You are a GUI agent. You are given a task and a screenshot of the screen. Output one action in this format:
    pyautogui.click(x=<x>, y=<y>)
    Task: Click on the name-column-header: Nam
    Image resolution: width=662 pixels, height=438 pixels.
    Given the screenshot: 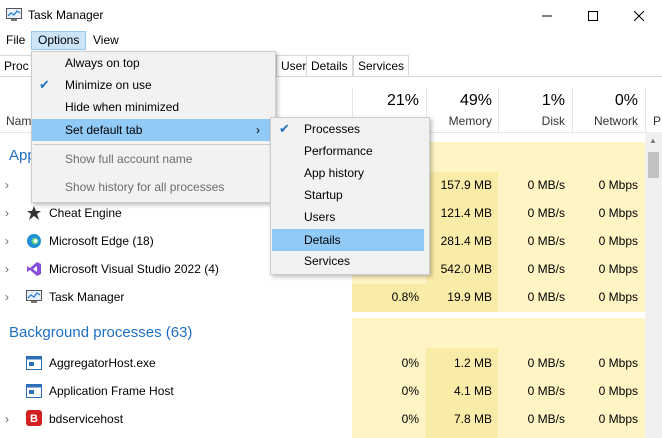 What is the action you would take?
    pyautogui.click(x=18, y=121)
    